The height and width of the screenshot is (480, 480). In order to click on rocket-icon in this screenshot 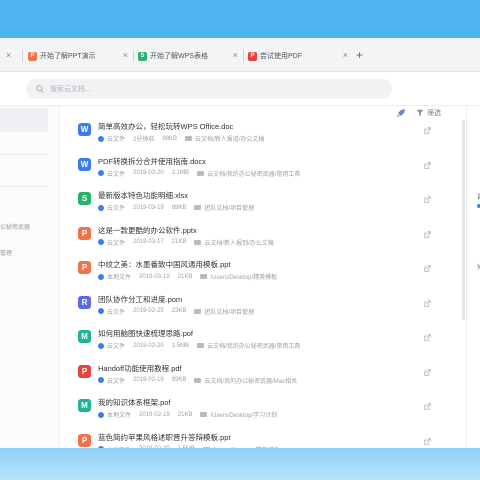, I will do `click(401, 113)`.